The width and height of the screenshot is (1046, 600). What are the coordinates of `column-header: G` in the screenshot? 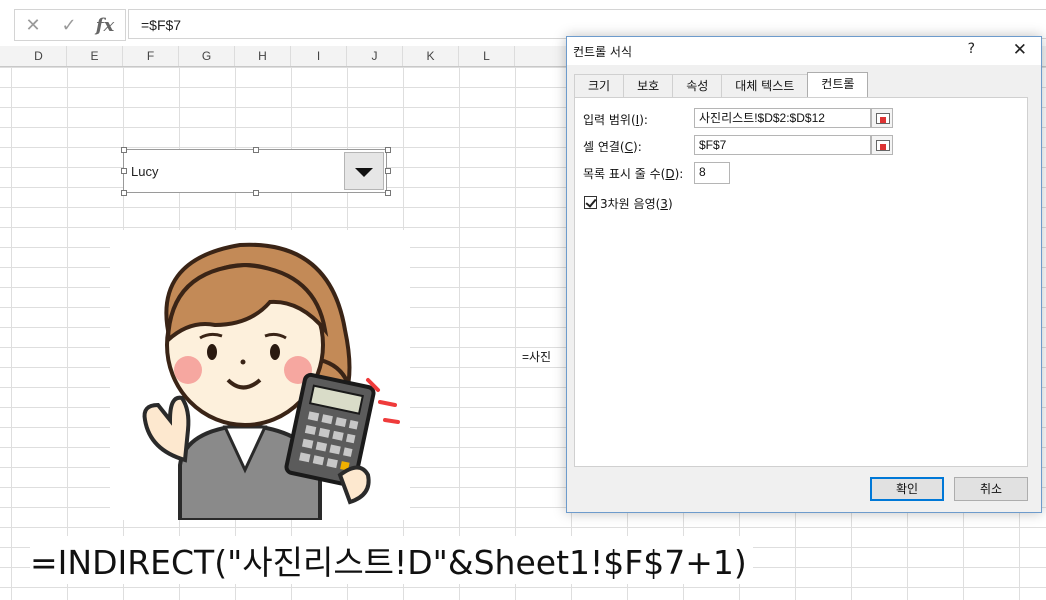 It's located at (207, 56).